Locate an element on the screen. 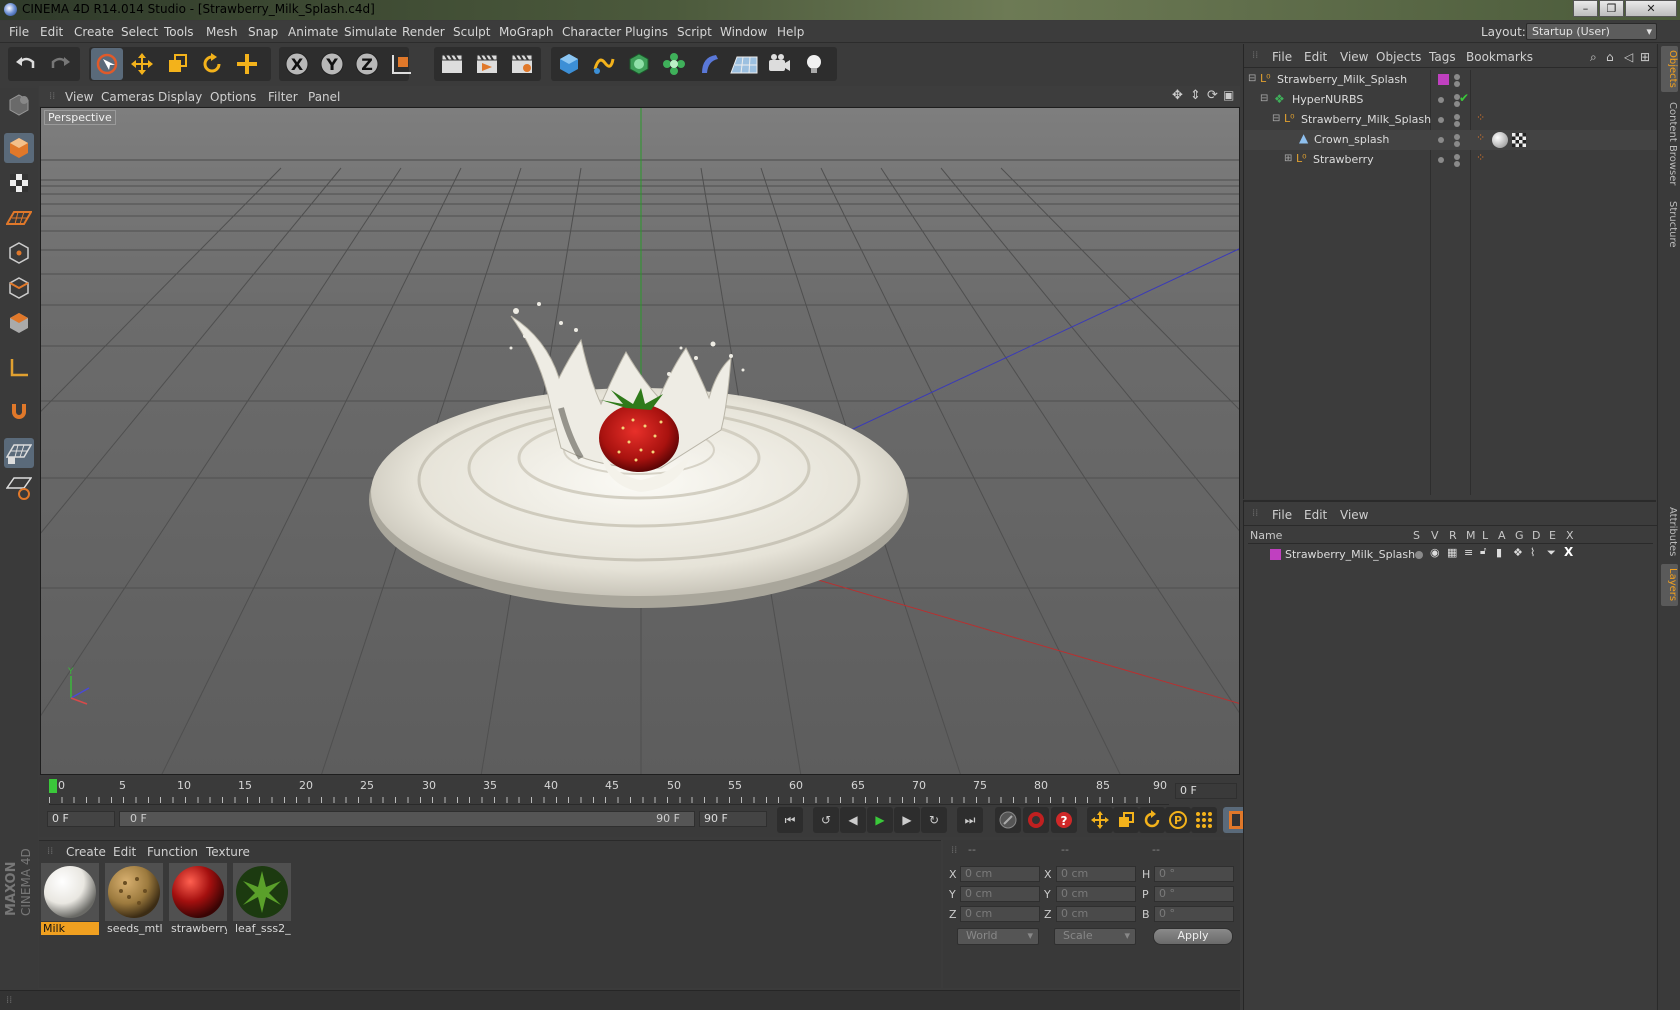 Image resolution: width=1680 pixels, height=1010 pixels. menu-script: Script is located at coordinates (694, 32).